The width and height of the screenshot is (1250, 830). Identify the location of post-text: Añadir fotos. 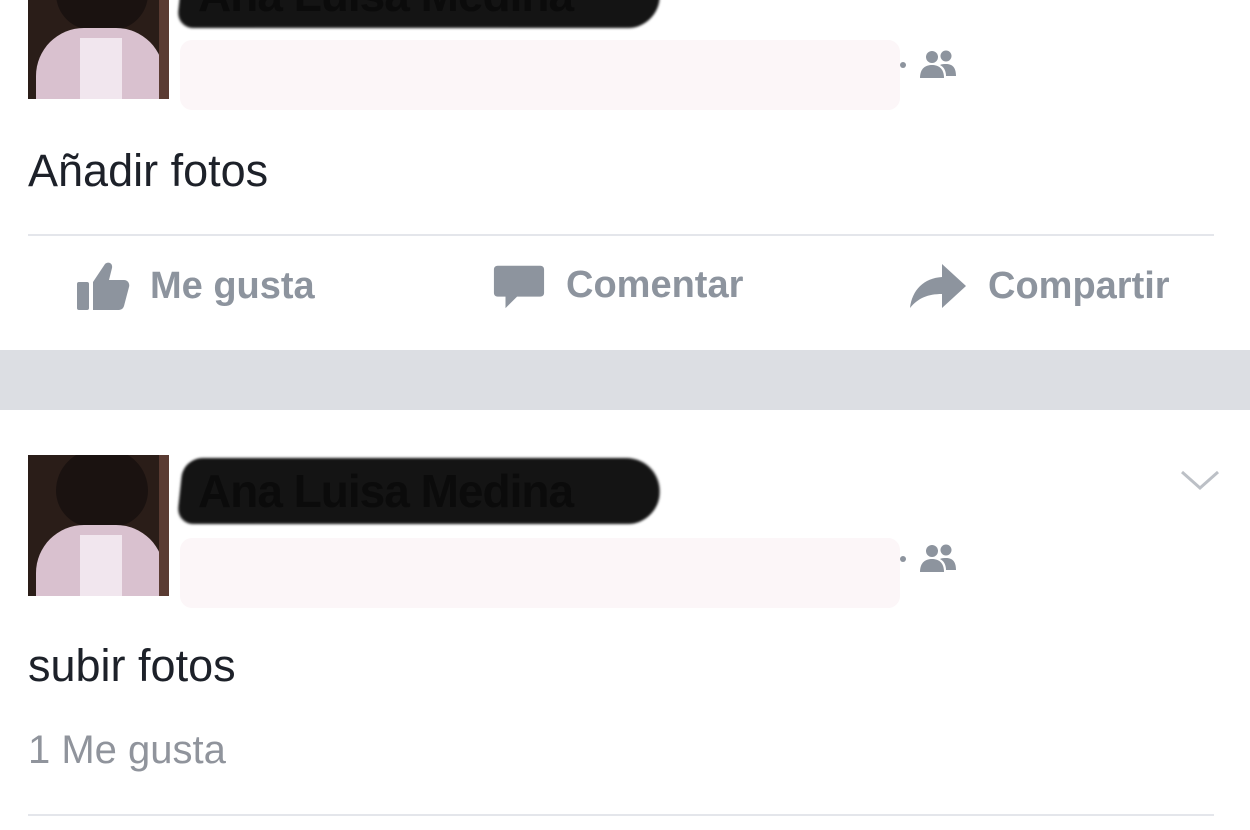
(148, 170).